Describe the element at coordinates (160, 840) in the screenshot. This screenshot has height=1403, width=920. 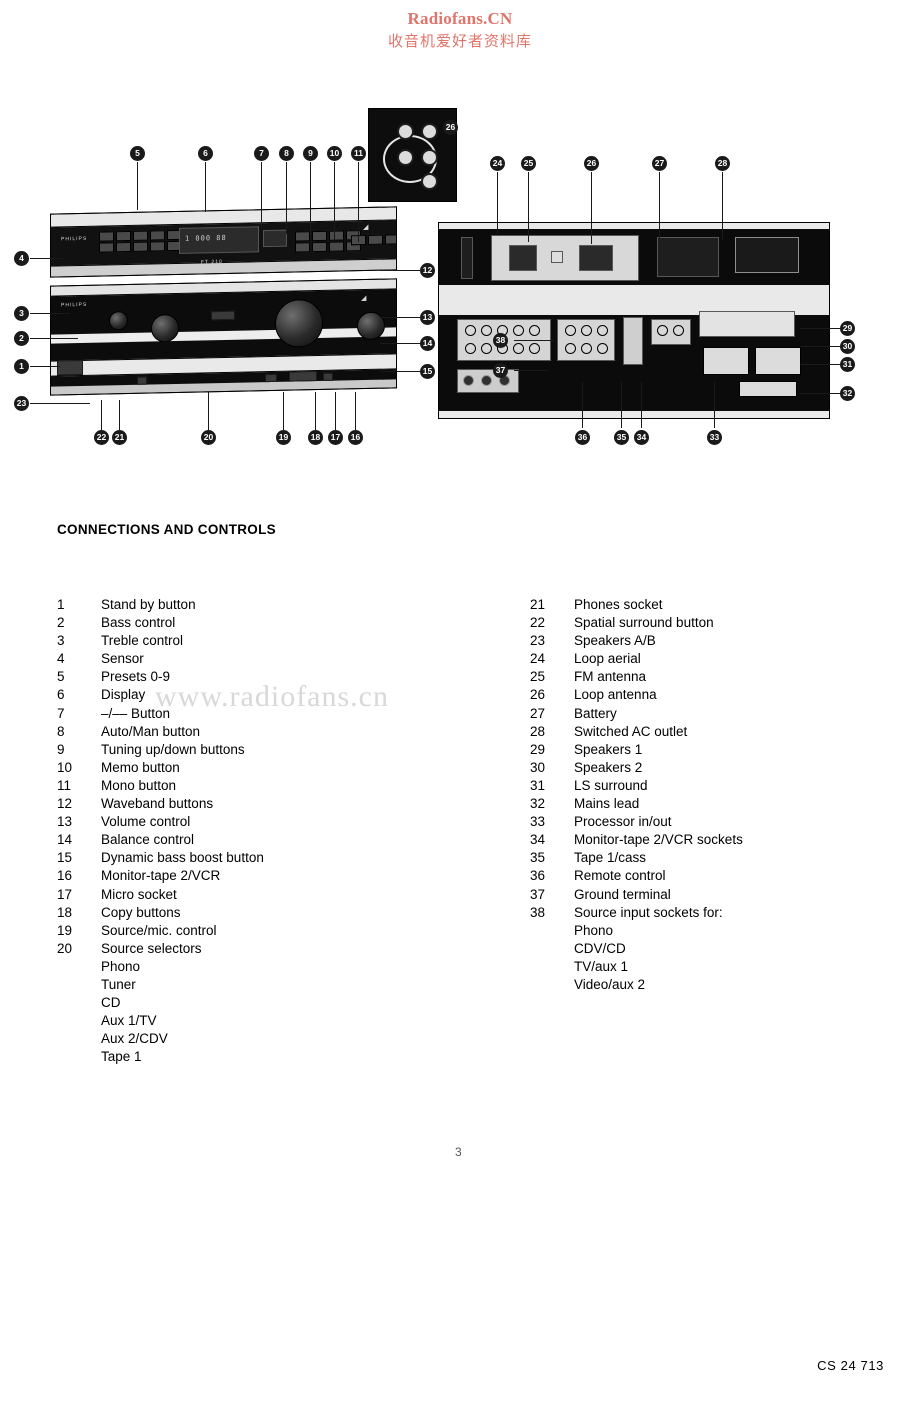
I see `list-item: 14 Balance control` at that location.